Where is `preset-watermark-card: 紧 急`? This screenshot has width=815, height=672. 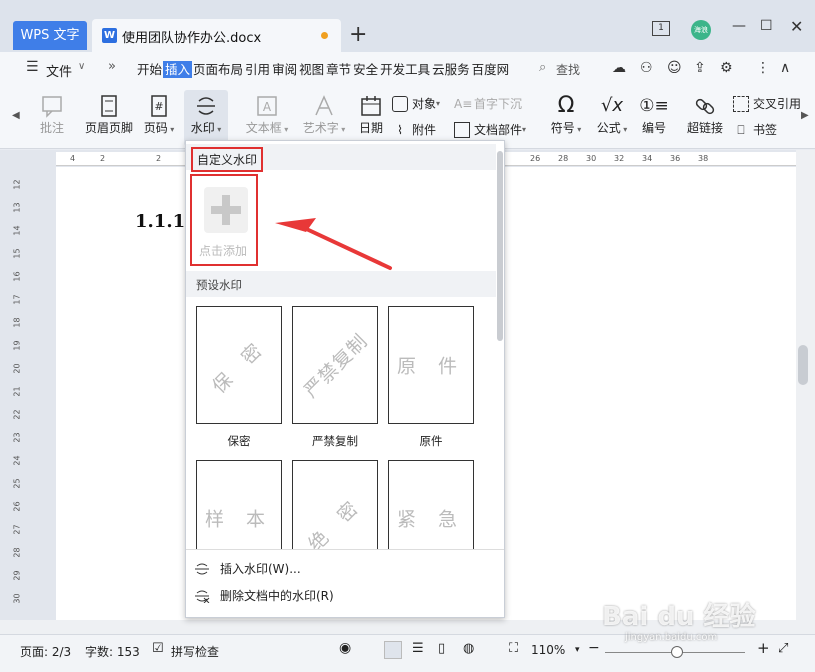
preset-watermark-card: 紧 急 is located at coordinates (431, 505).